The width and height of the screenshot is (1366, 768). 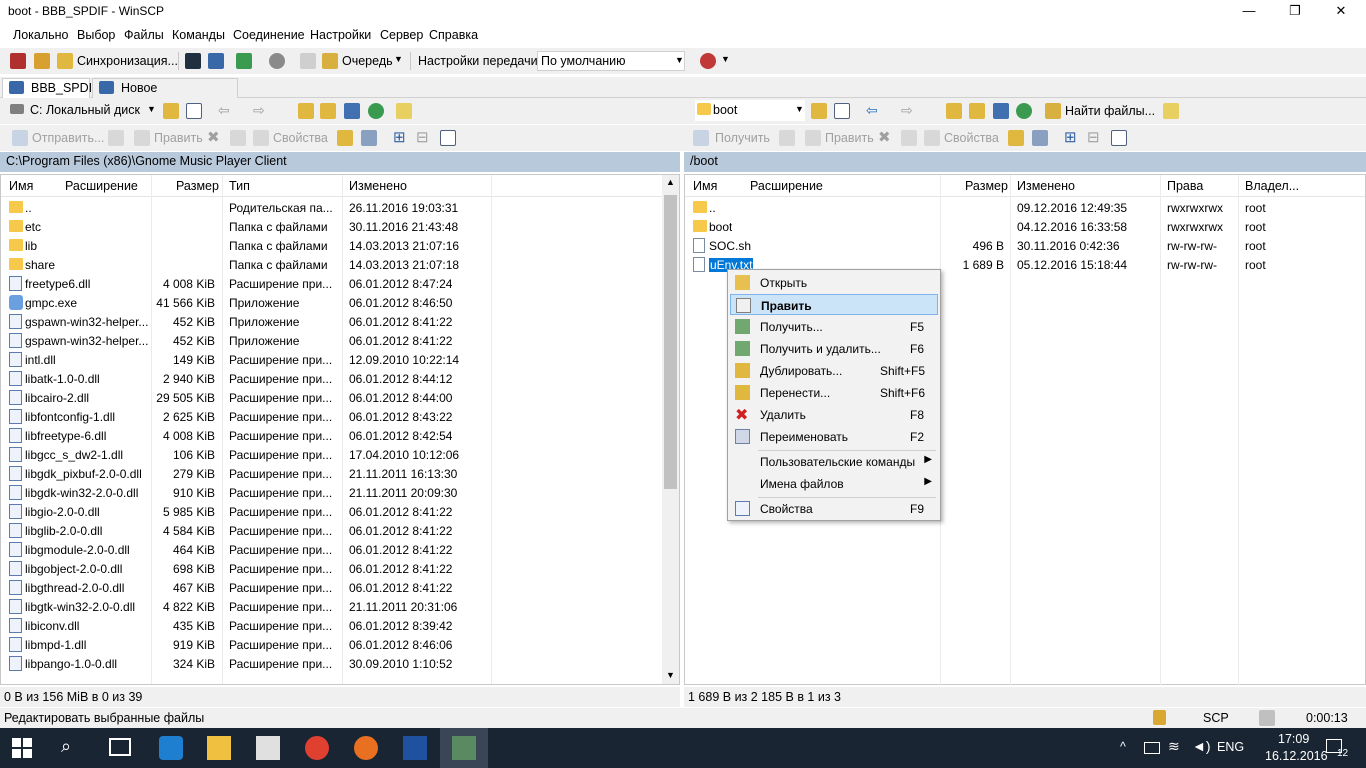 I want to click on menu-server: Сервер, so click(x=401, y=35).